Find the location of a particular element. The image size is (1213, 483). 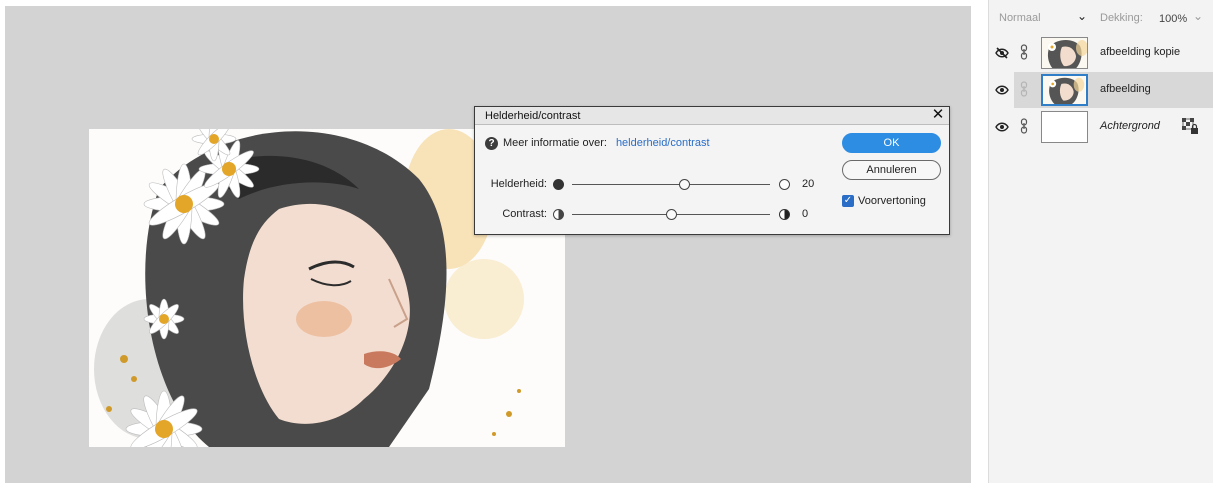

layer-name: afbeelding is located at coordinates (1125, 89).